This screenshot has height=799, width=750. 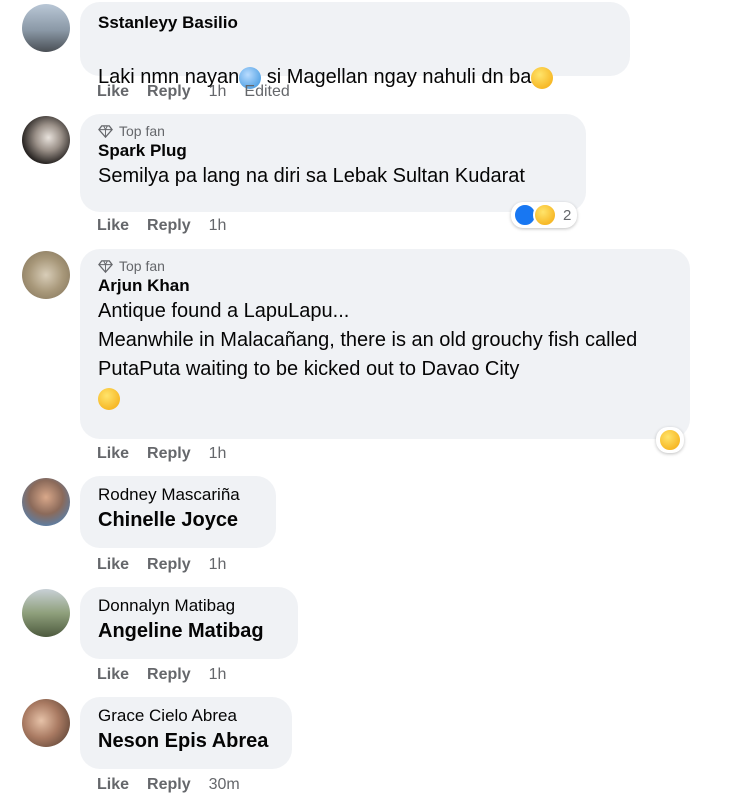 What do you see at coordinates (109, 399) in the screenshot?
I see `tongue-emoji-icon` at bounding box center [109, 399].